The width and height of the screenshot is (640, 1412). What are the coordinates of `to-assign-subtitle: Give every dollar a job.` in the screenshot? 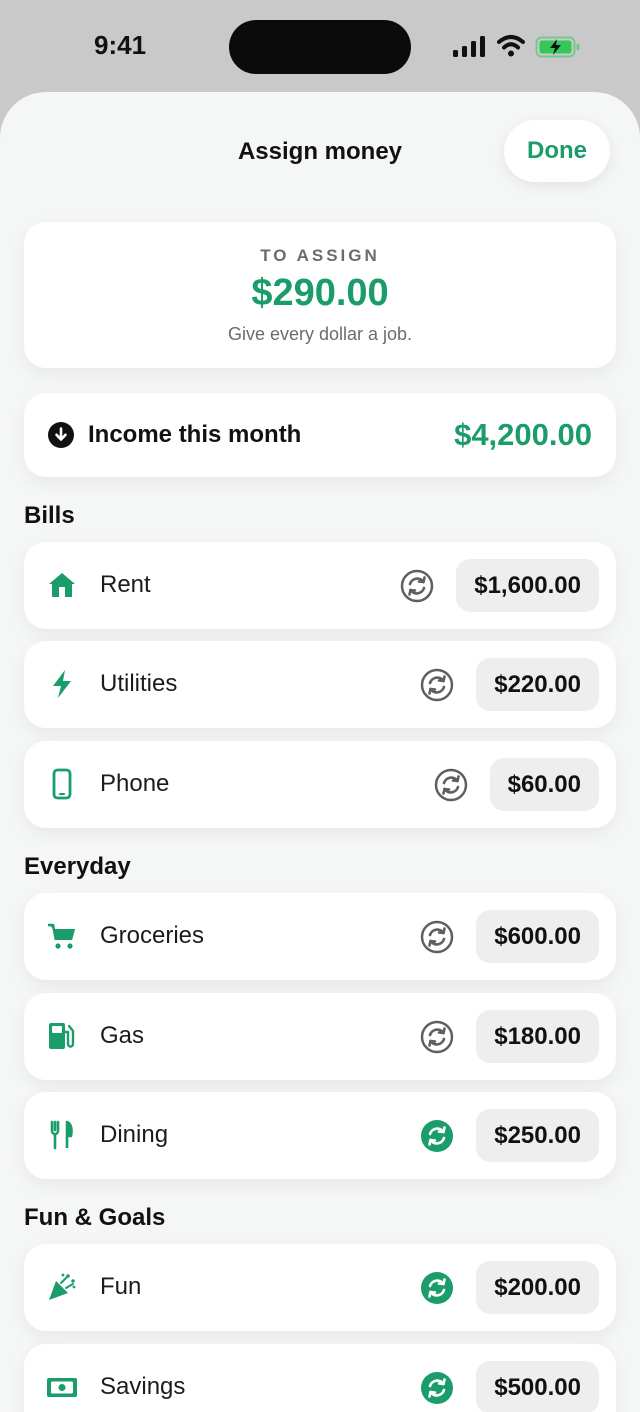 It's located at (320, 334).